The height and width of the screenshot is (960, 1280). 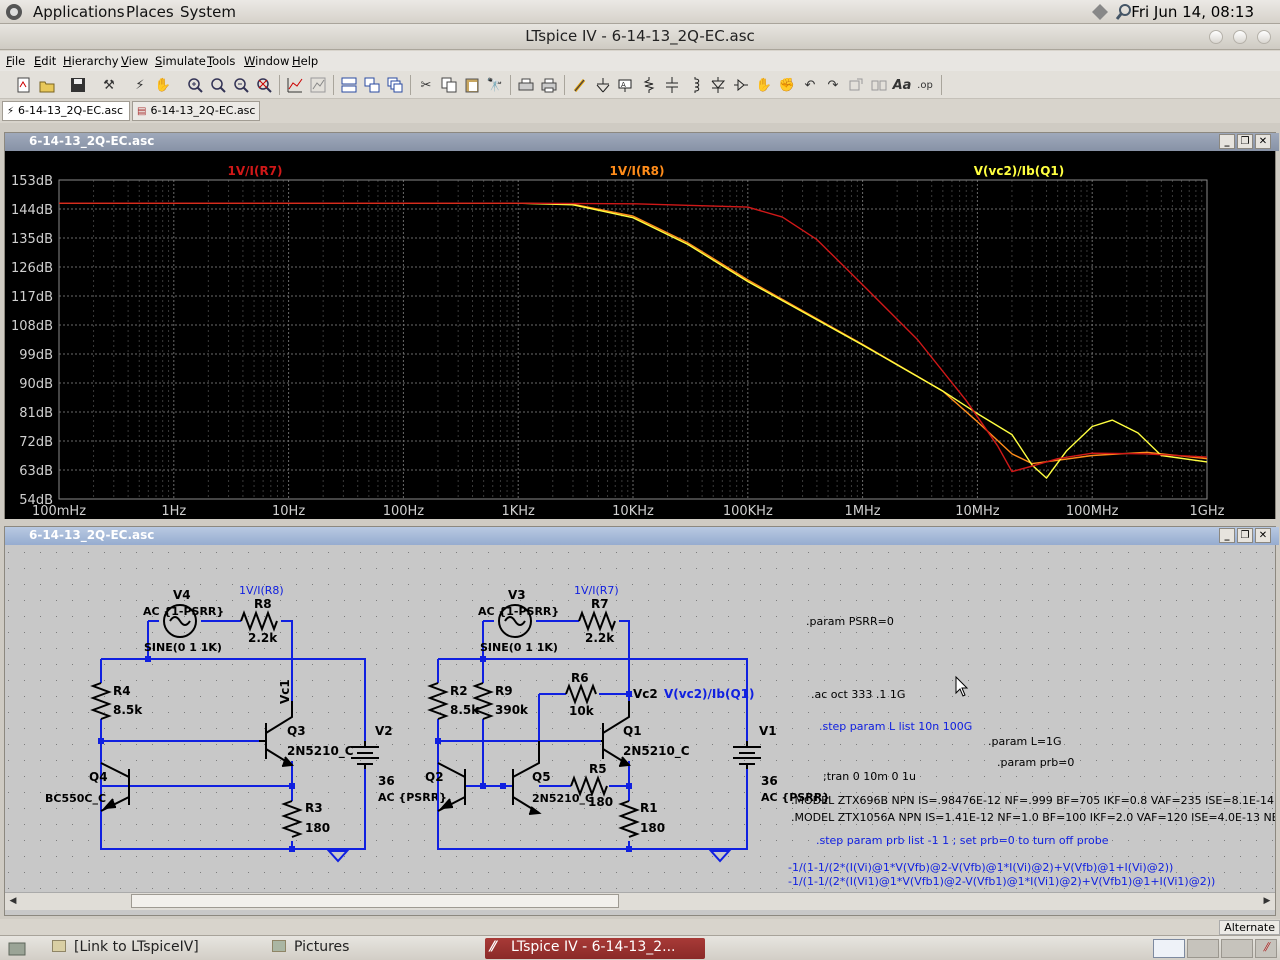 What do you see at coordinates (1264, 37) in the screenshot?
I see `close-window-button` at bounding box center [1264, 37].